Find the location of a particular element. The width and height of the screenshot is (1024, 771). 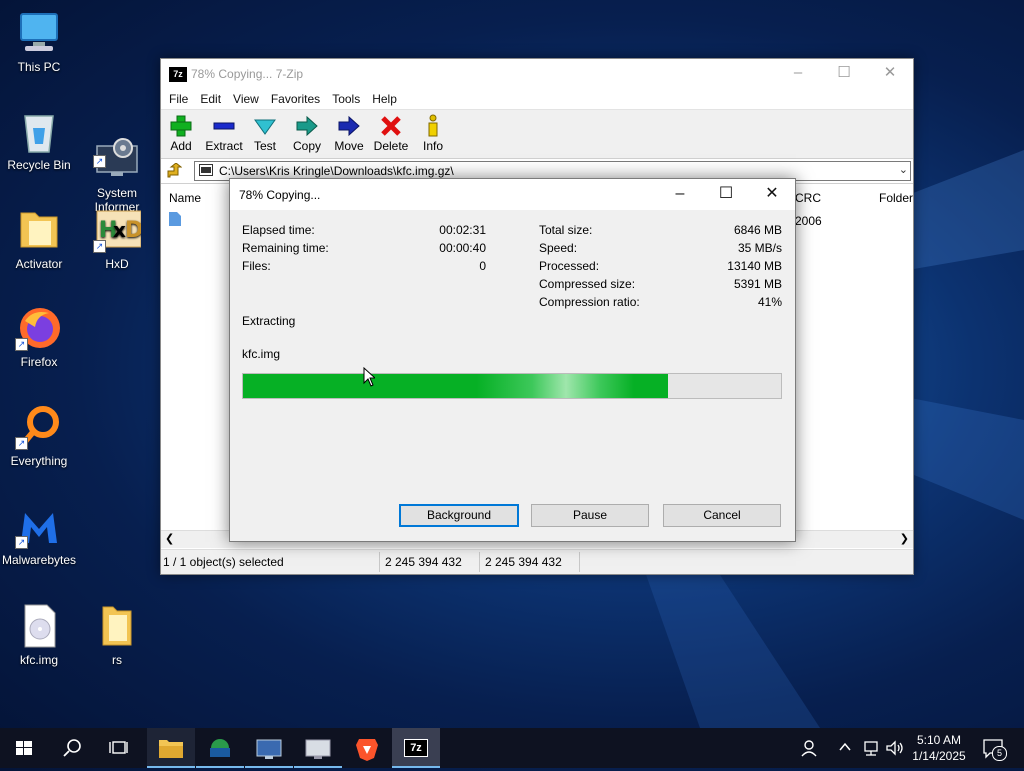

minimize-button: – is located at coordinates (798, 74).